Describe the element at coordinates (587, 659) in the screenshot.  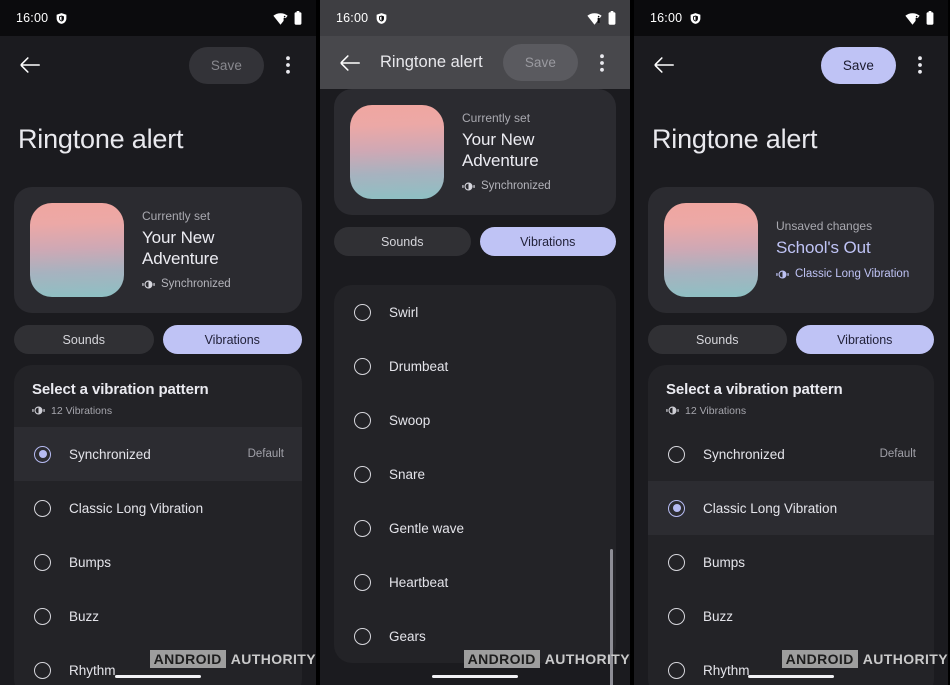
I see `watermark-authority: AUTHORITY` at that location.